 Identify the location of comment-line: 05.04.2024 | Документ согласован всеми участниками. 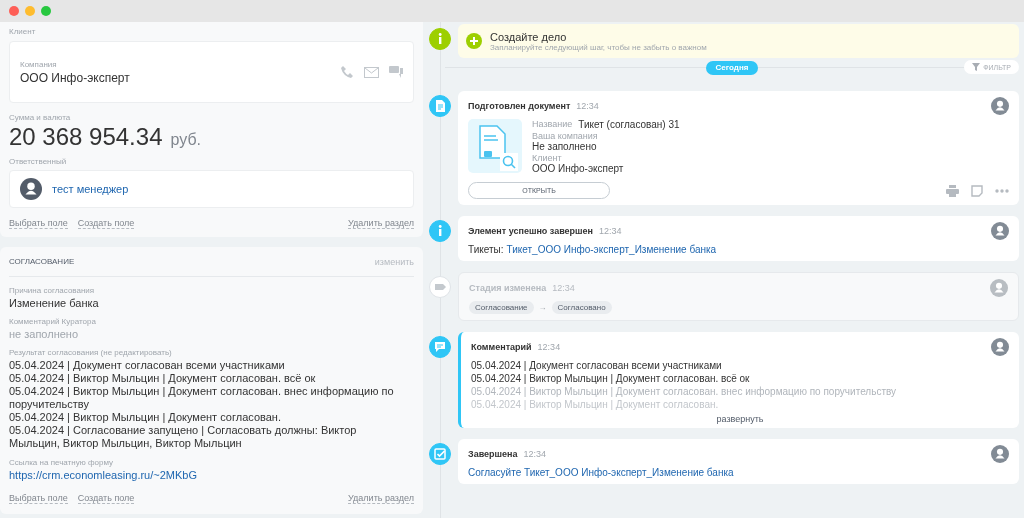
(597, 365).